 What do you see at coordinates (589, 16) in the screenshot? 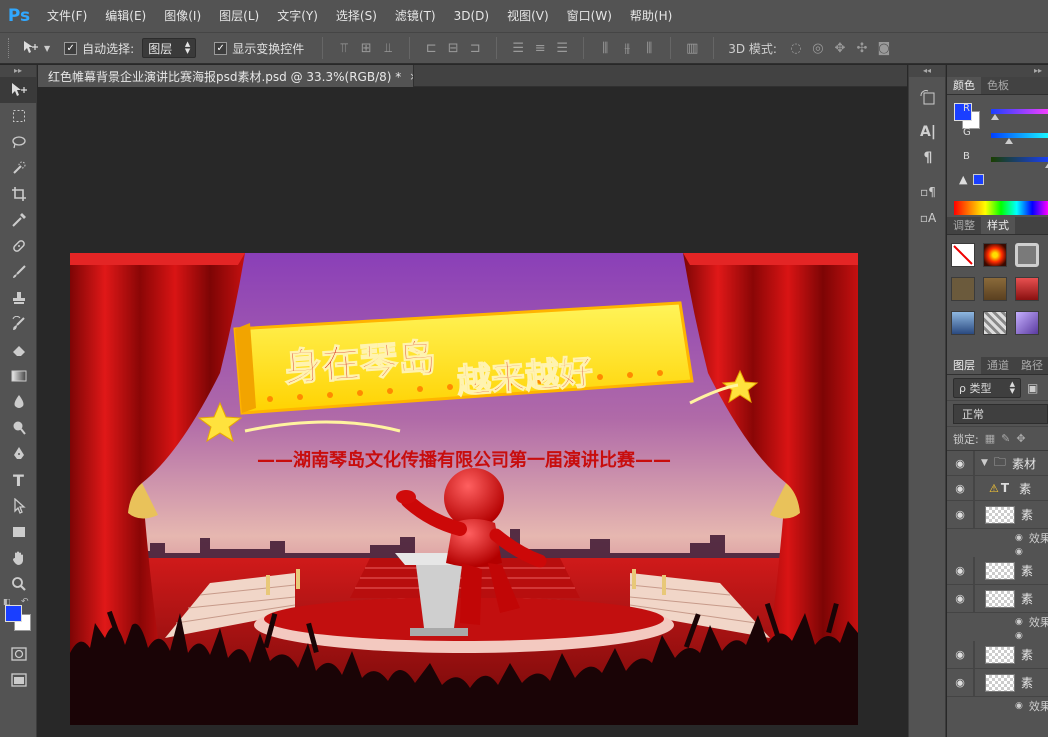
I see `menu-window: 窗口(W)` at bounding box center [589, 16].